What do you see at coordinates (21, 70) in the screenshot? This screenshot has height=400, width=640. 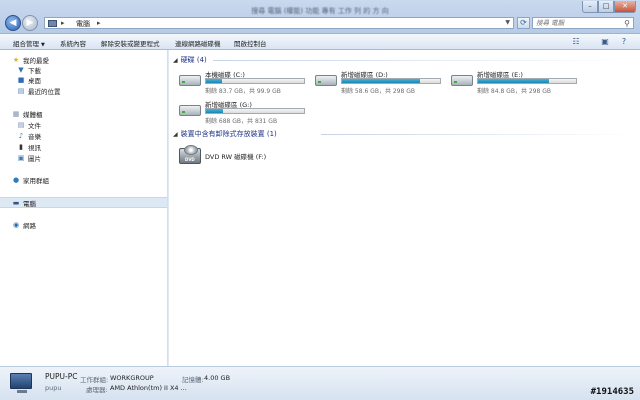 I see `download-icon: ▼` at bounding box center [21, 70].